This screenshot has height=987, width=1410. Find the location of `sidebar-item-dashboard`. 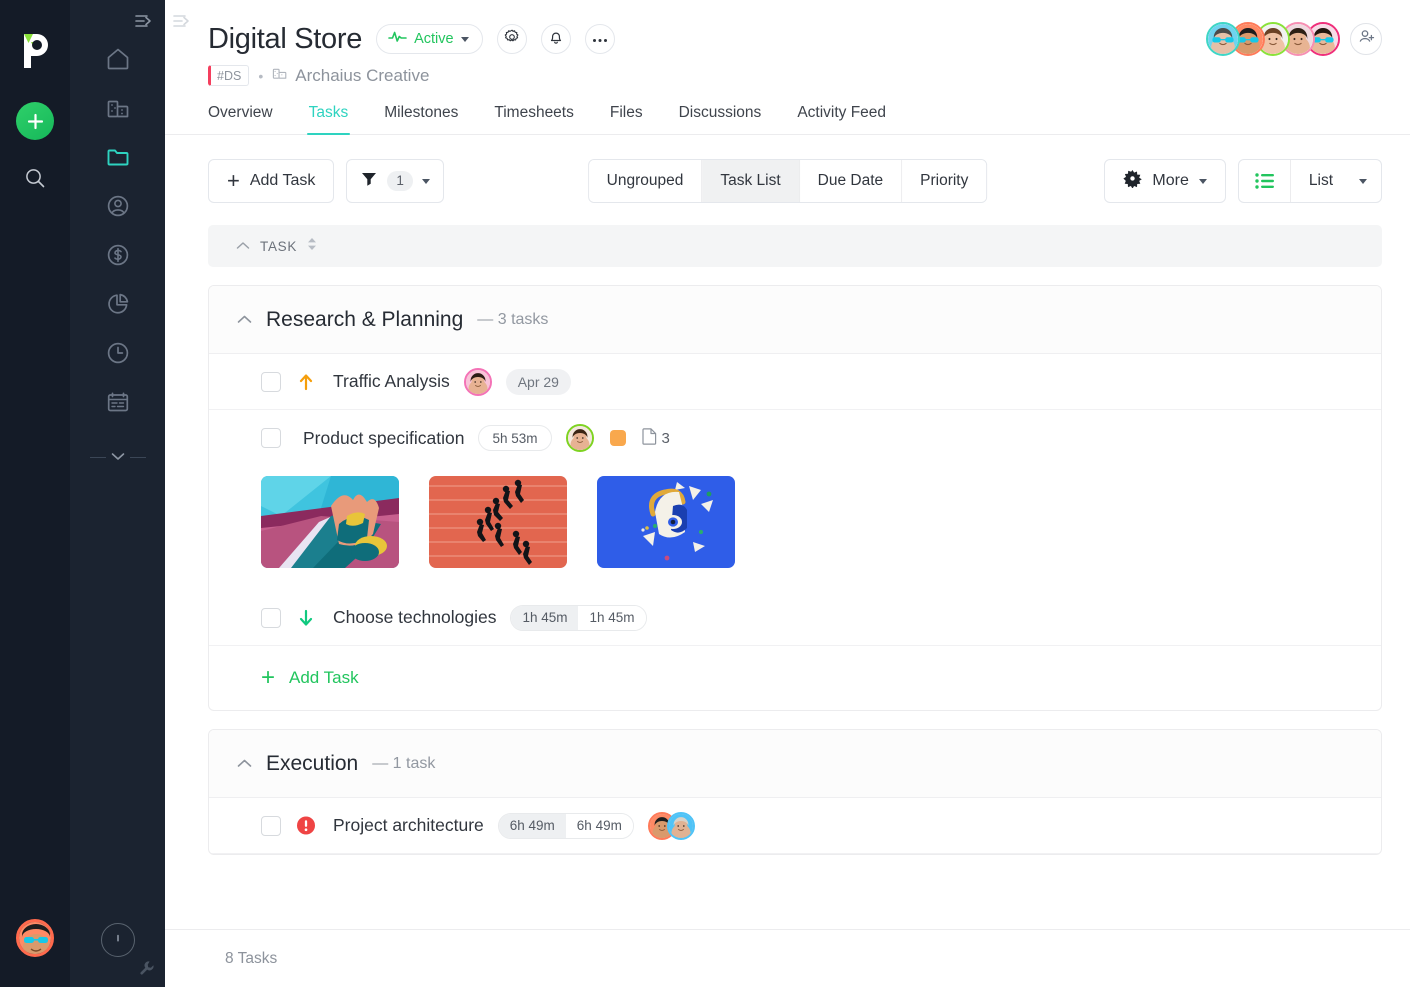

sidebar-item-dashboard is located at coordinates (118, 61).